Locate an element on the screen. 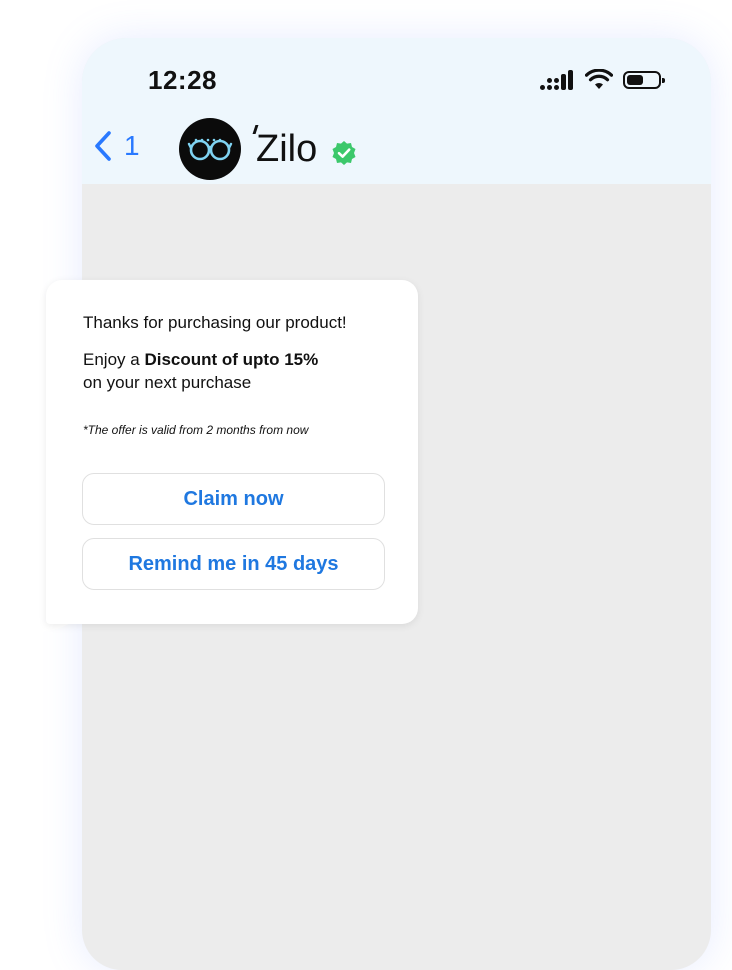  status-time: 12:28 is located at coordinates (182, 80).